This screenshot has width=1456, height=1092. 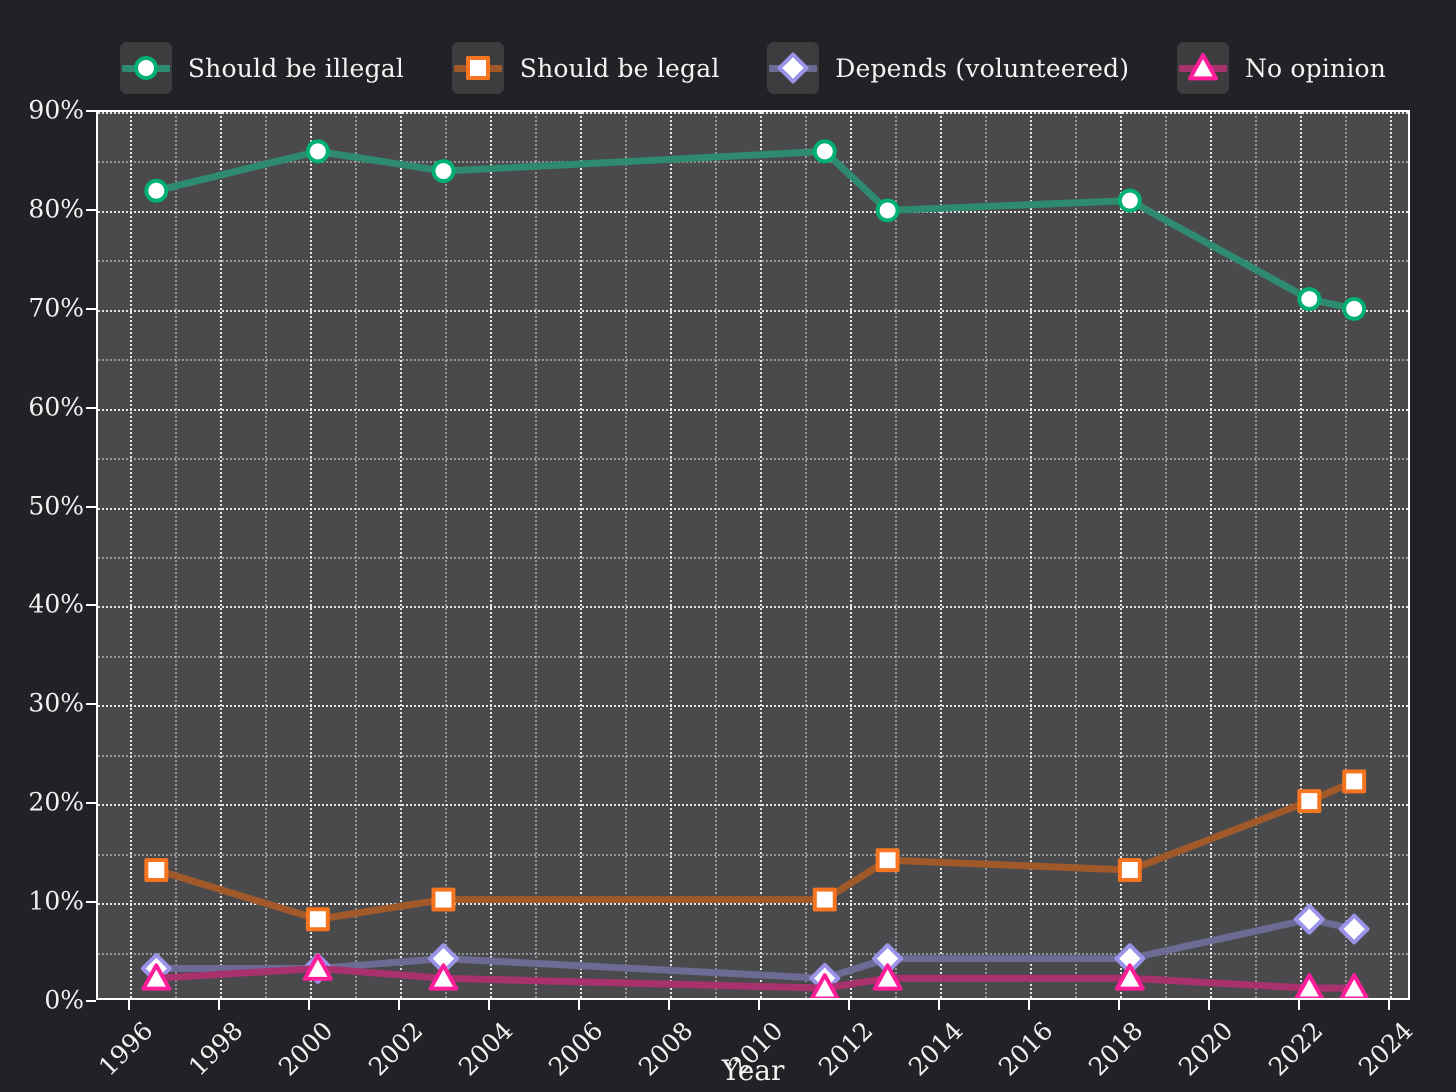 I want to click on y-axis-tick-label: 50%, so click(x=56, y=506).